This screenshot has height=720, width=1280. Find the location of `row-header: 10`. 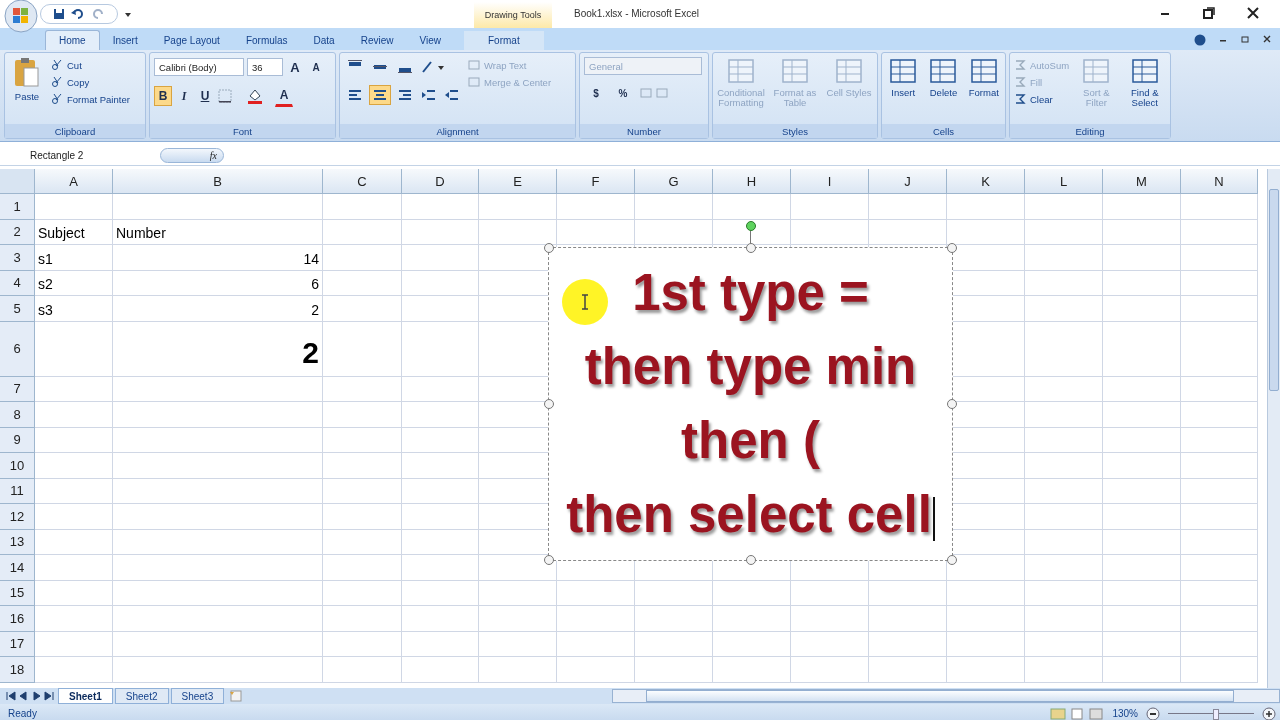

row-header: 10 is located at coordinates (17, 466).